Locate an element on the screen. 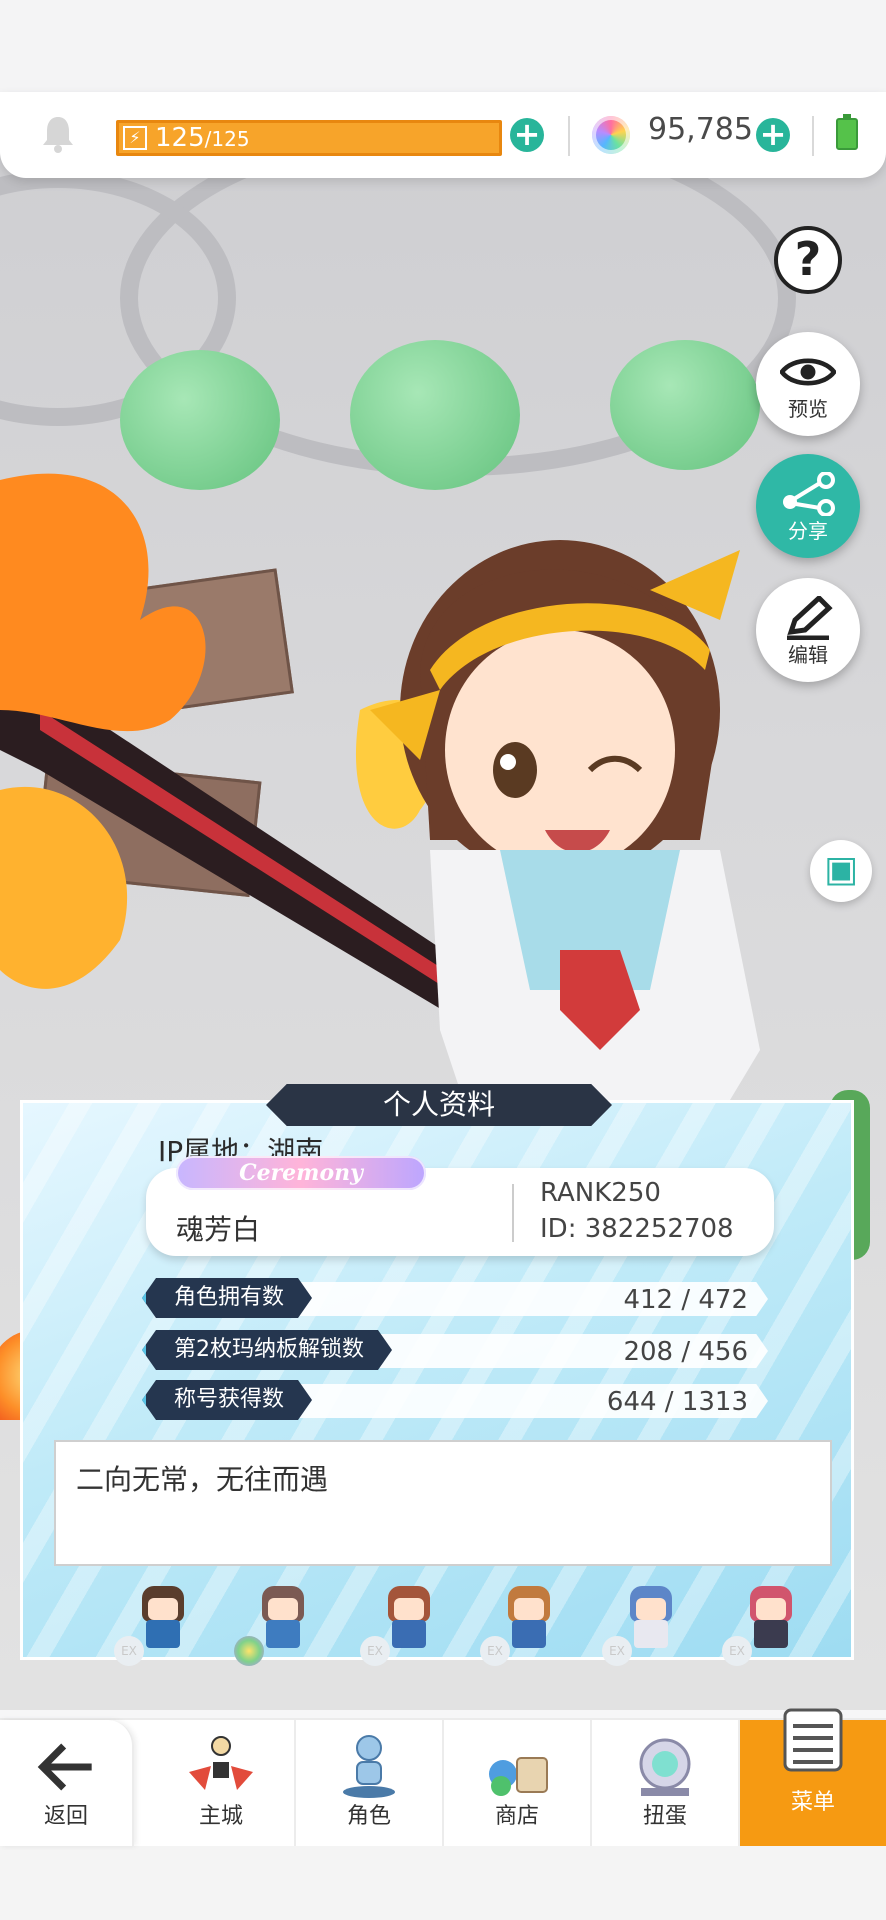 This screenshot has height=1920, width=886. nav-town-label: 主城 is located at coordinates (220, 1816).